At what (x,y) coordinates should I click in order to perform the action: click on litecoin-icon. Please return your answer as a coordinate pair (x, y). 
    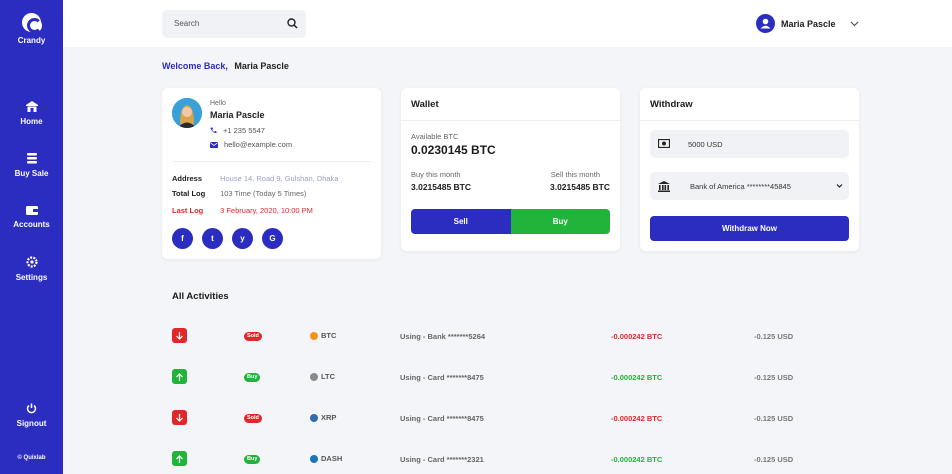
    Looking at the image, I should click on (314, 376).